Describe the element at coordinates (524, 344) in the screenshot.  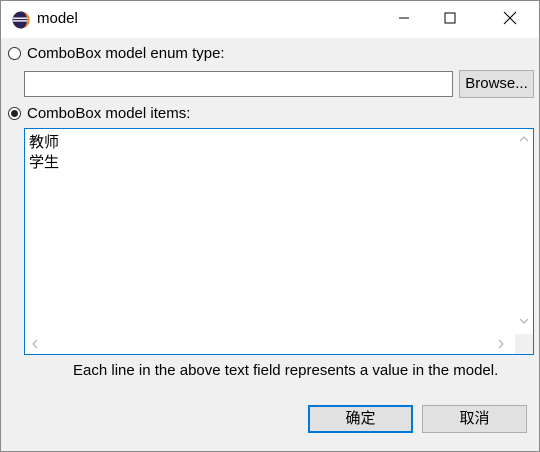
I see `scroll-corner` at that location.